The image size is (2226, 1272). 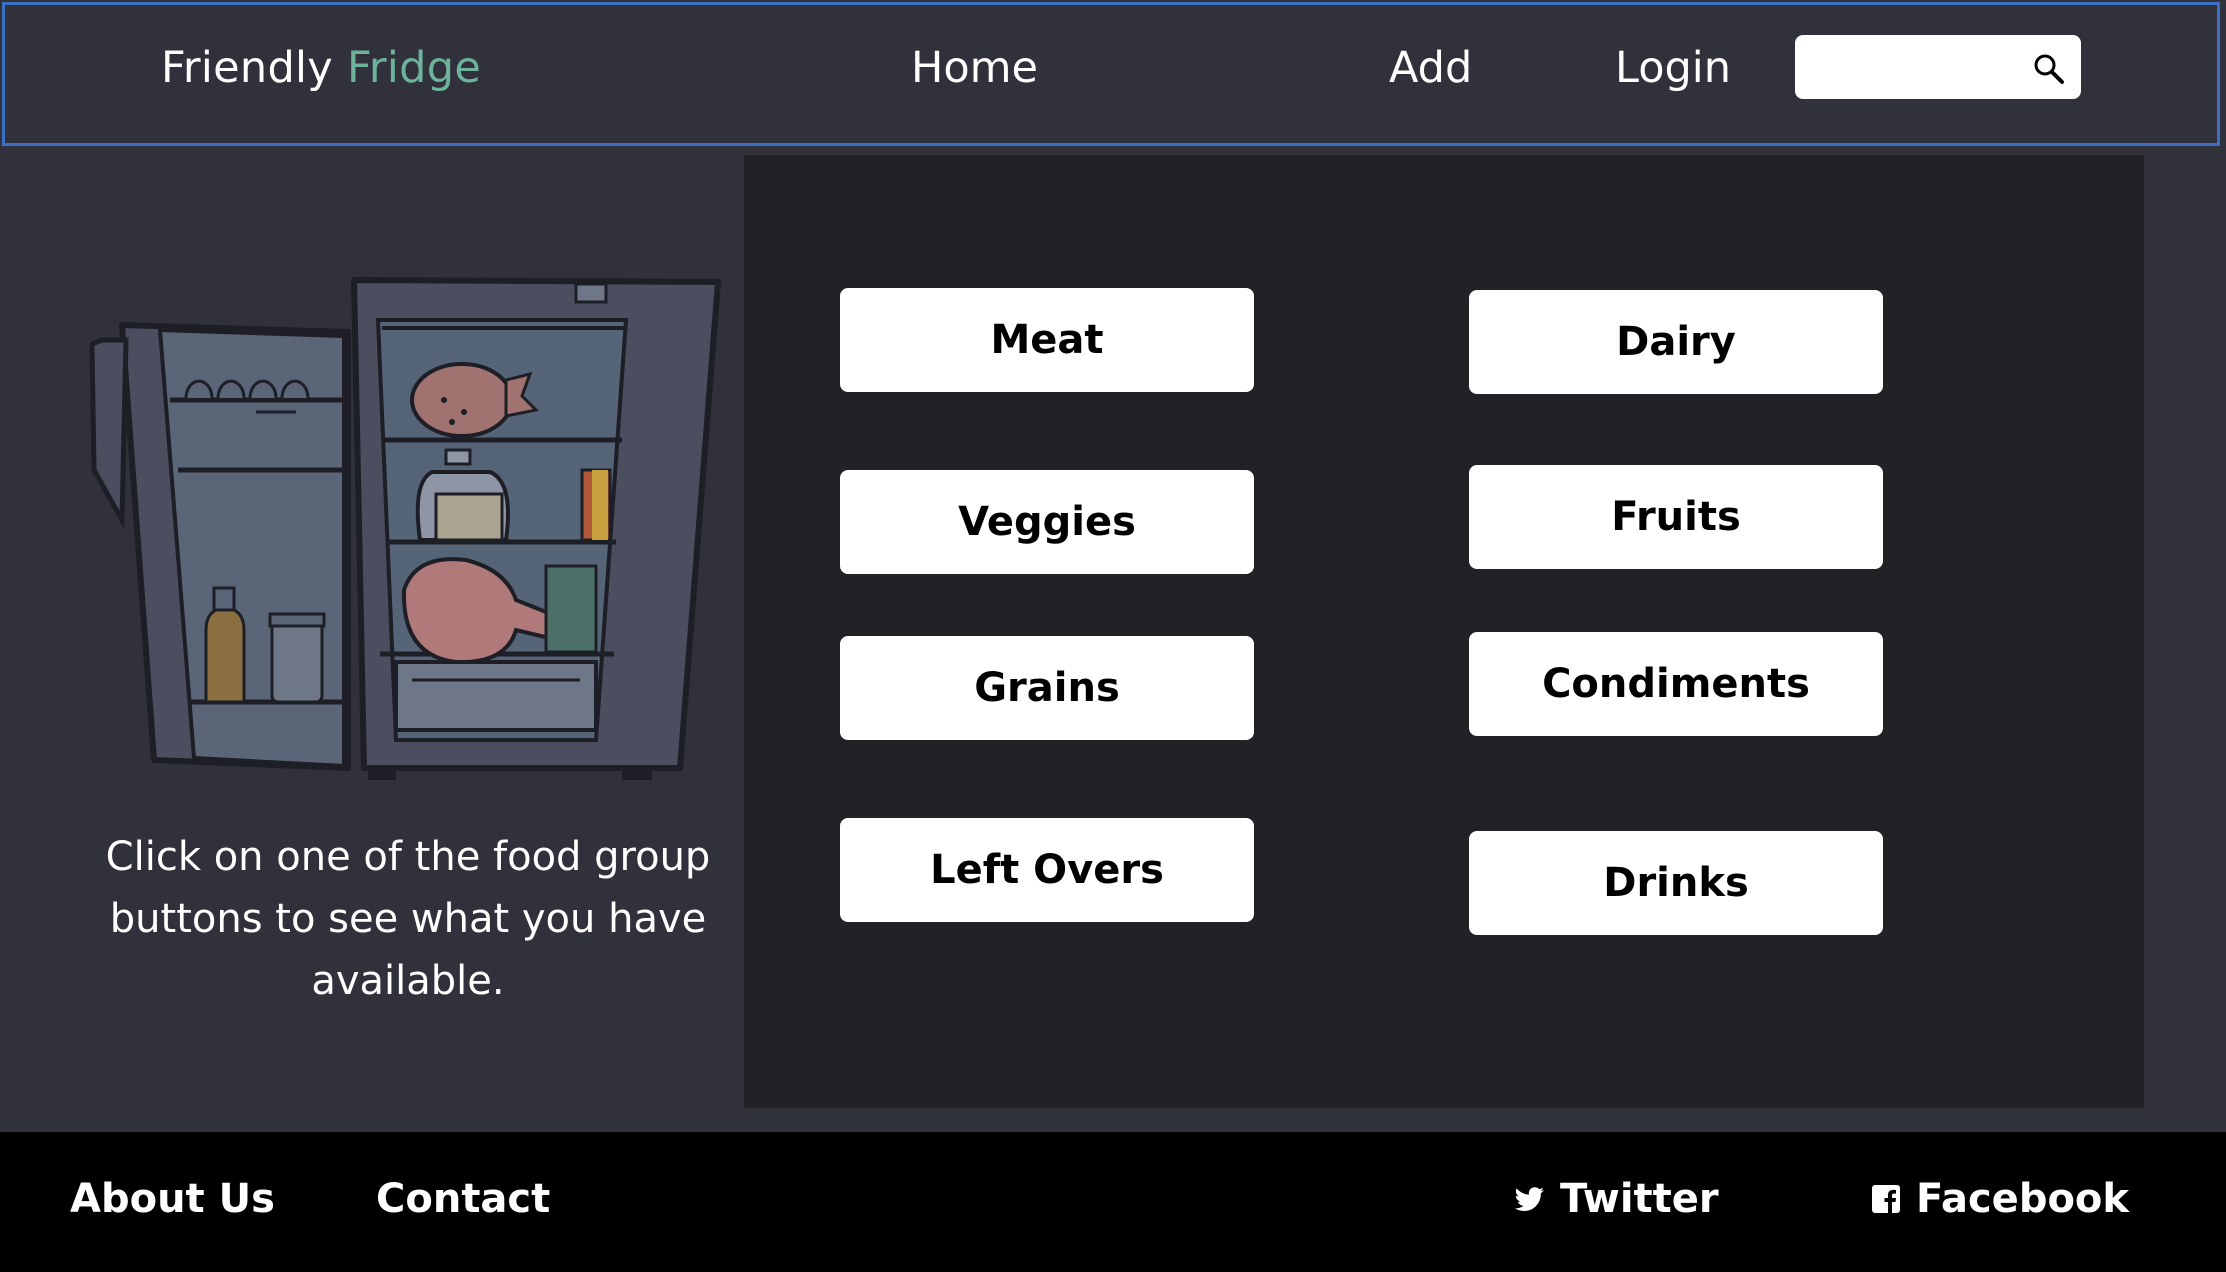 What do you see at coordinates (414, 68) in the screenshot?
I see `brand-accent: Fridge` at bounding box center [414, 68].